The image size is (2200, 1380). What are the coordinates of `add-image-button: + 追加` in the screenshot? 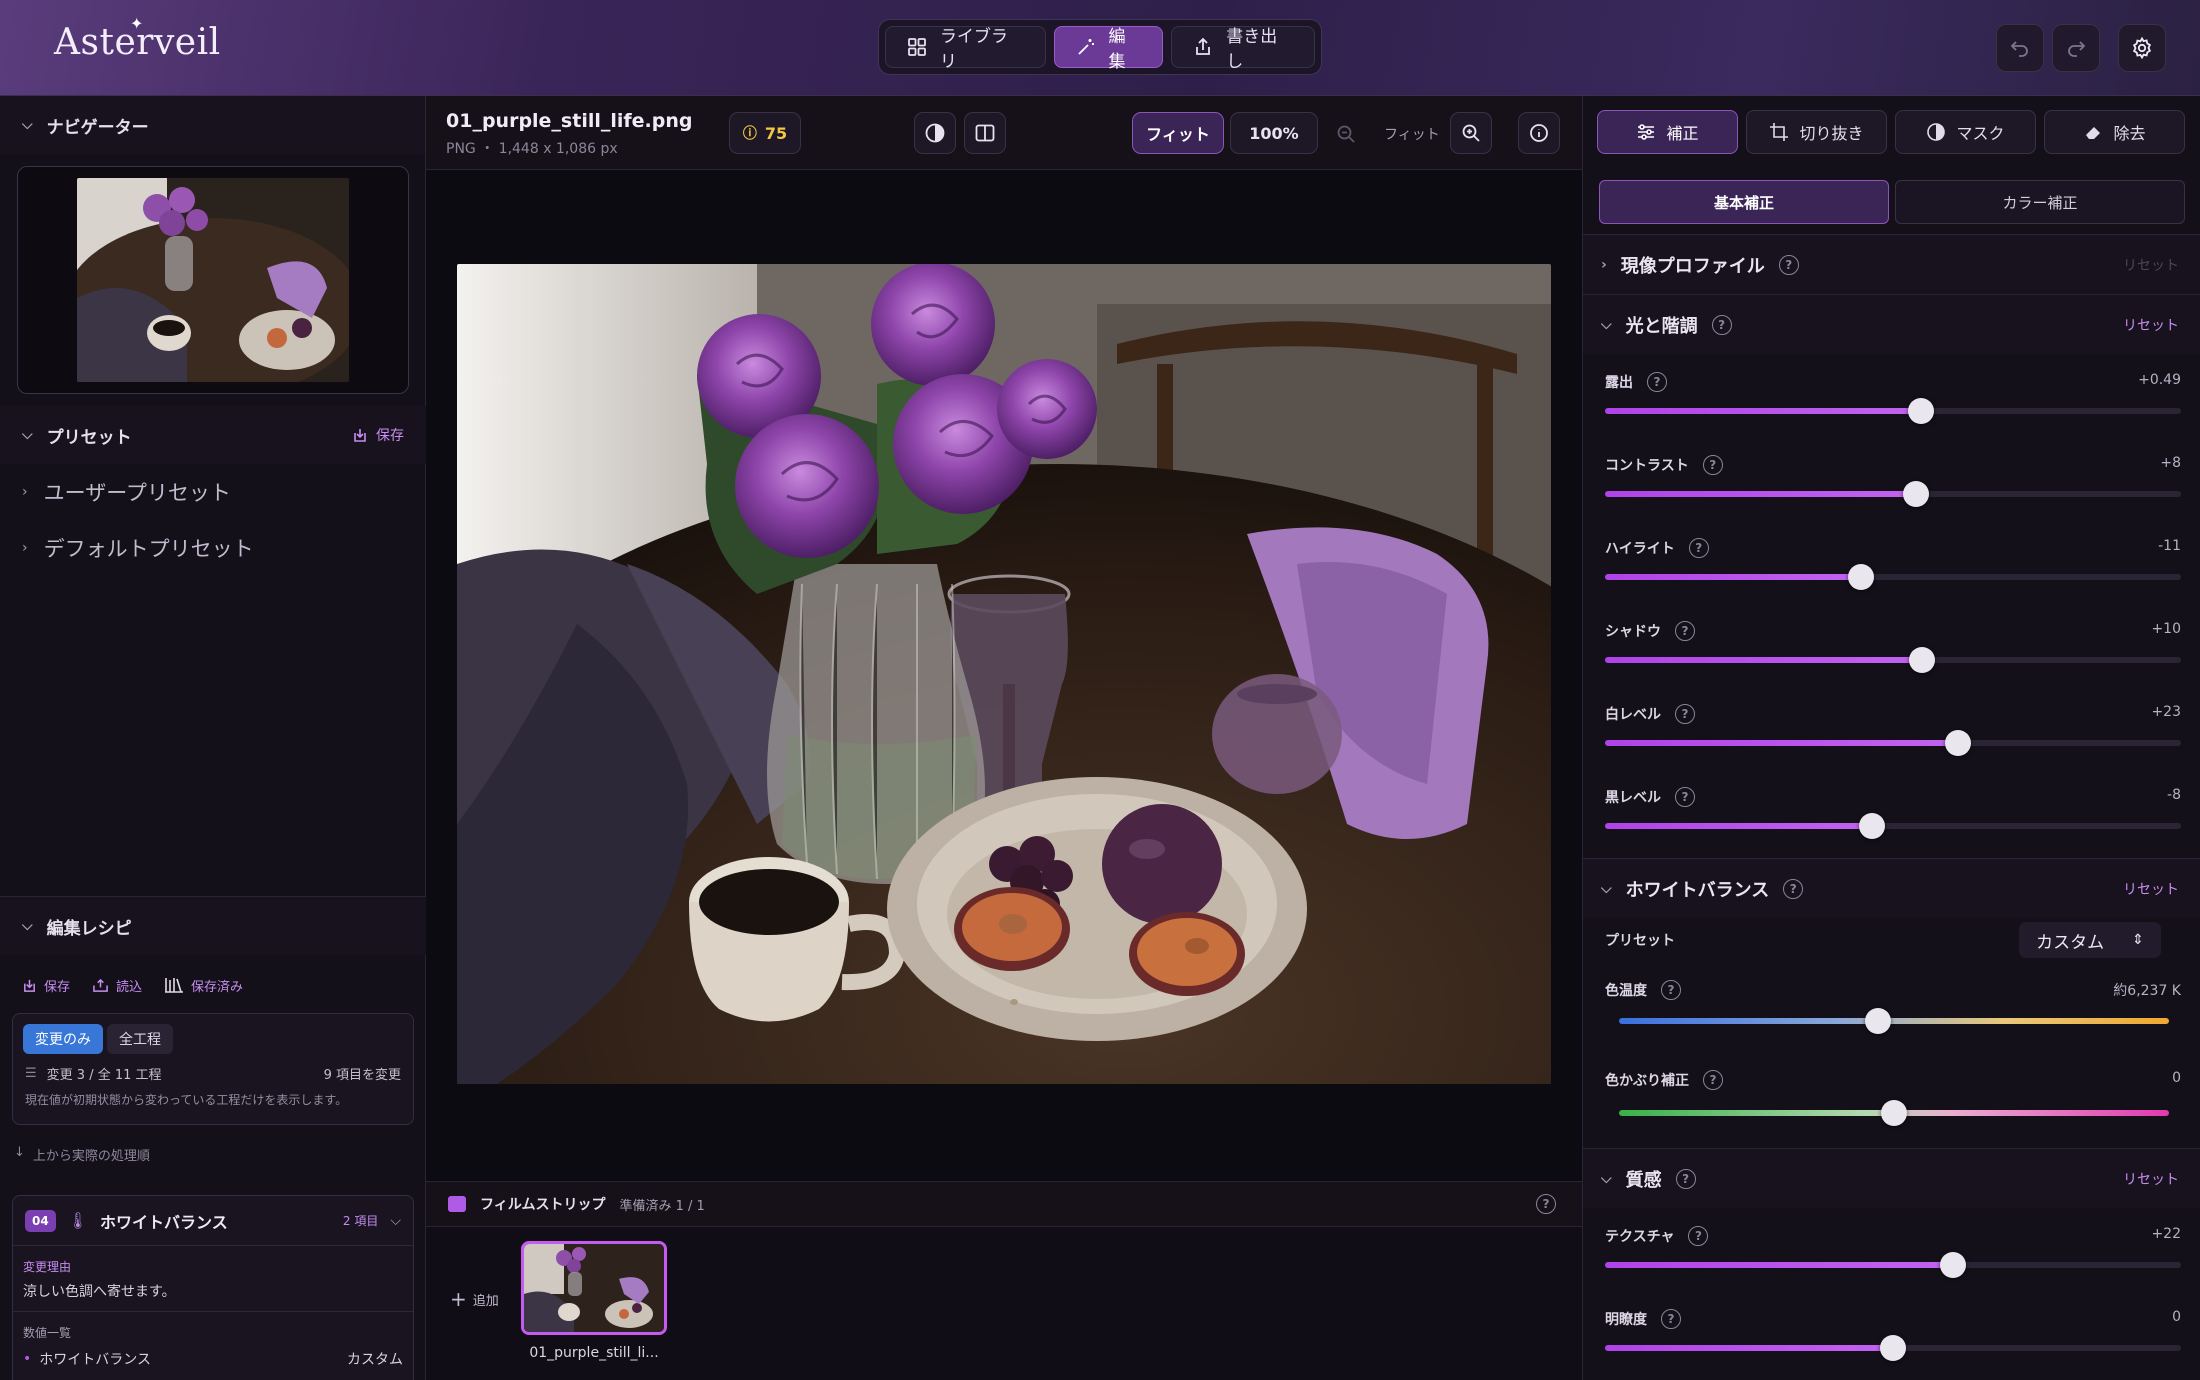 It's located at (474, 1299).